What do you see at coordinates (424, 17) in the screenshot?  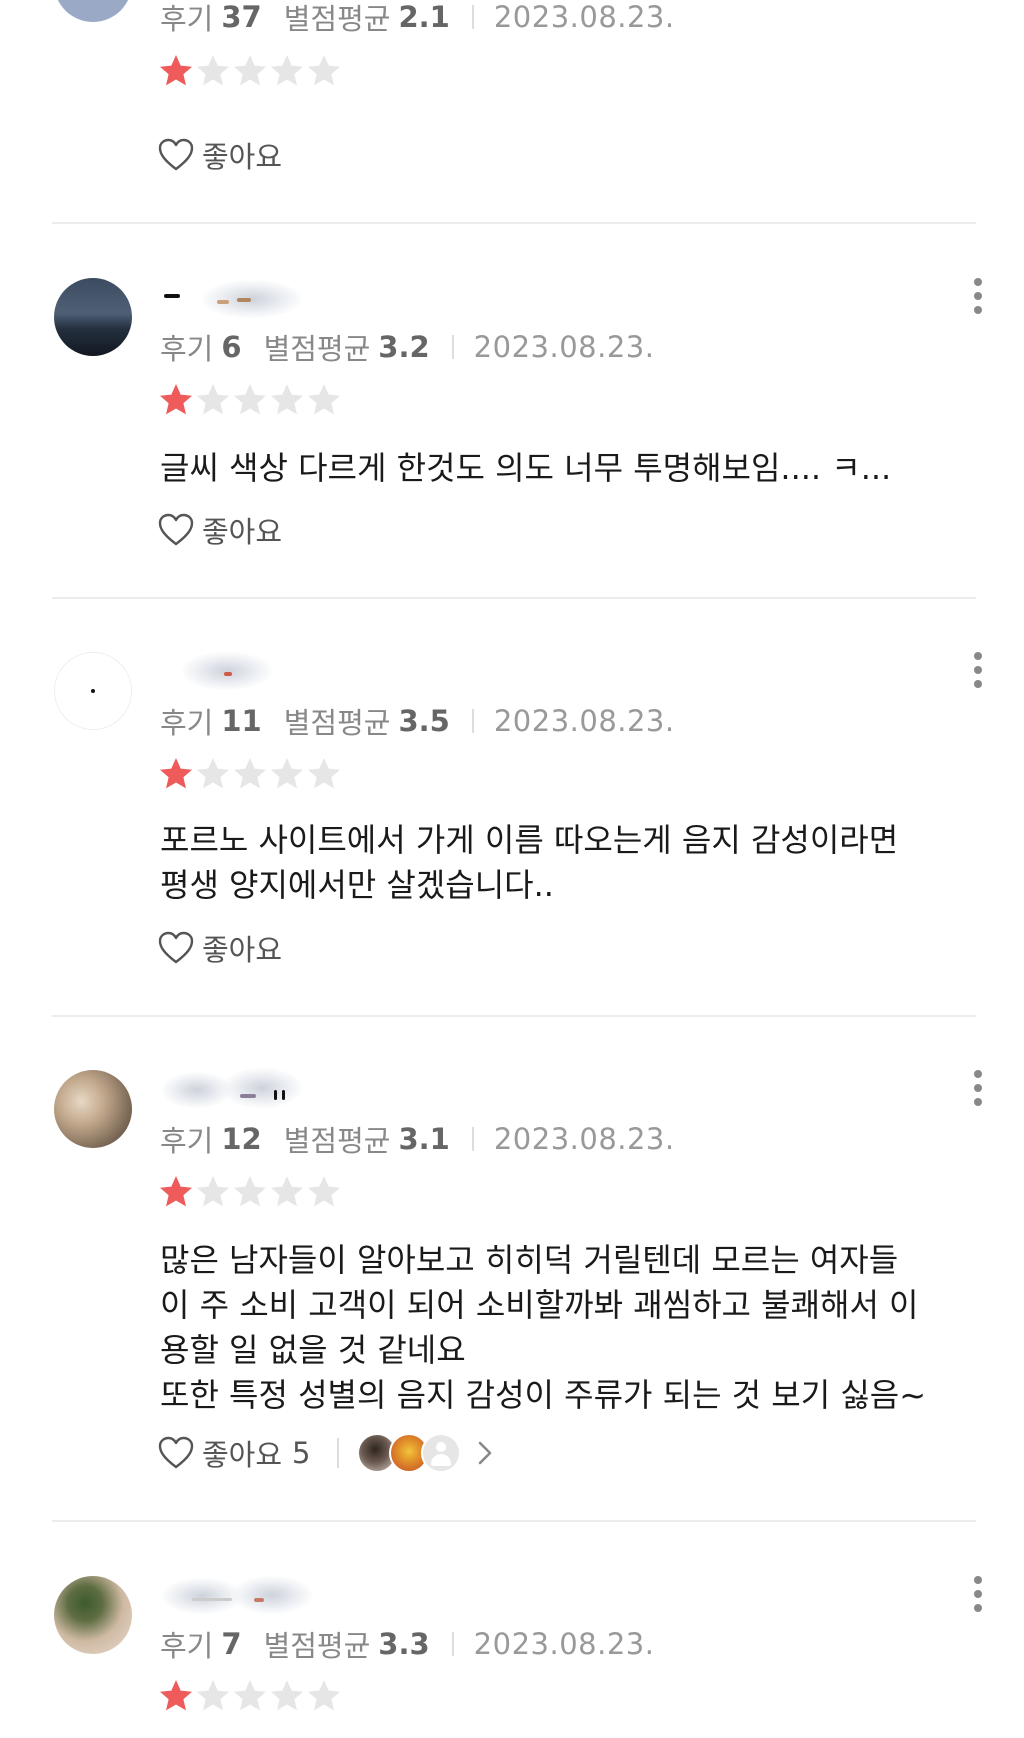 I see `average-rating: 2.1` at bounding box center [424, 17].